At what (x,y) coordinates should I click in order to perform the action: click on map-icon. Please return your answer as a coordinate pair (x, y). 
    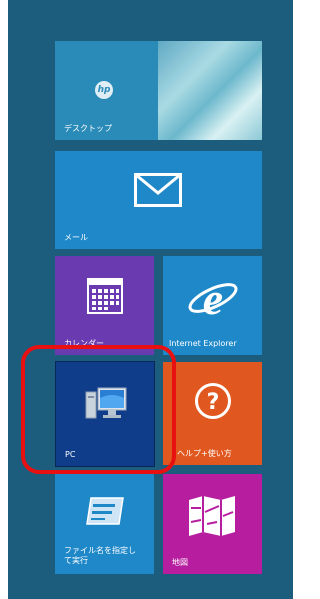
    Looking at the image, I should click on (212, 516).